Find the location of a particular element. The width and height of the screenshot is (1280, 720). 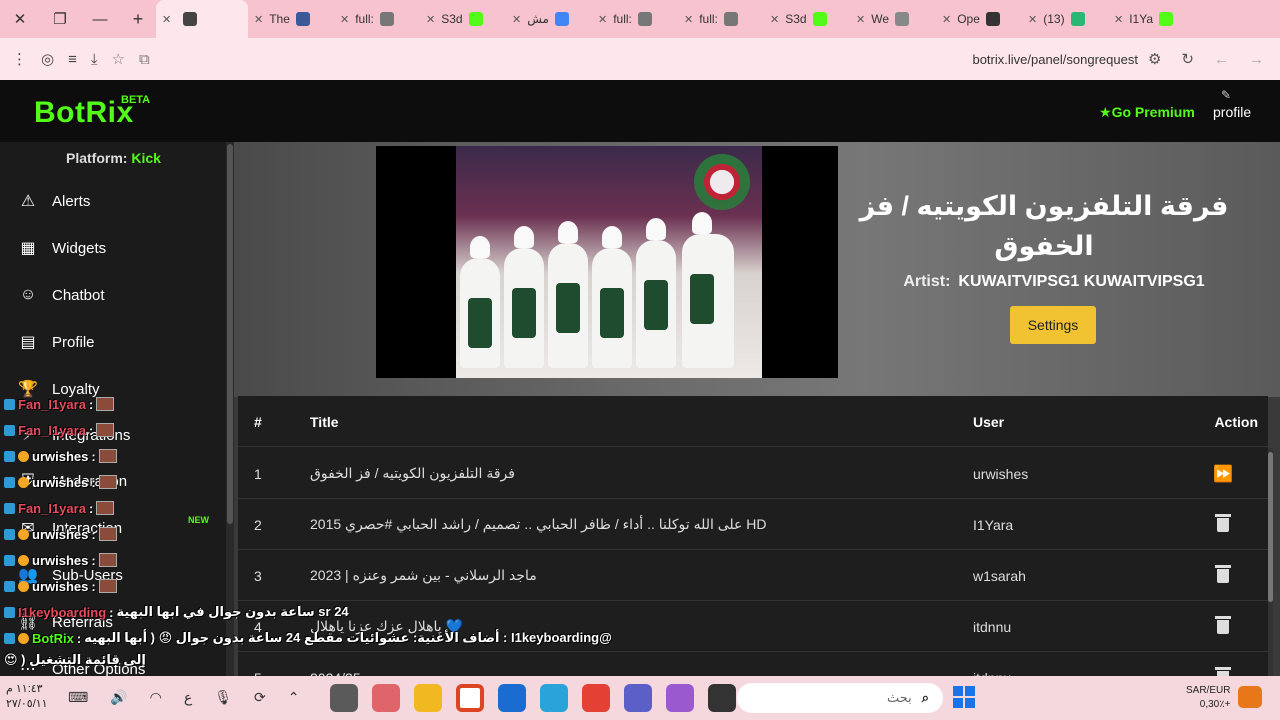

queue-scroll-thumb is located at coordinates (1270, 527).